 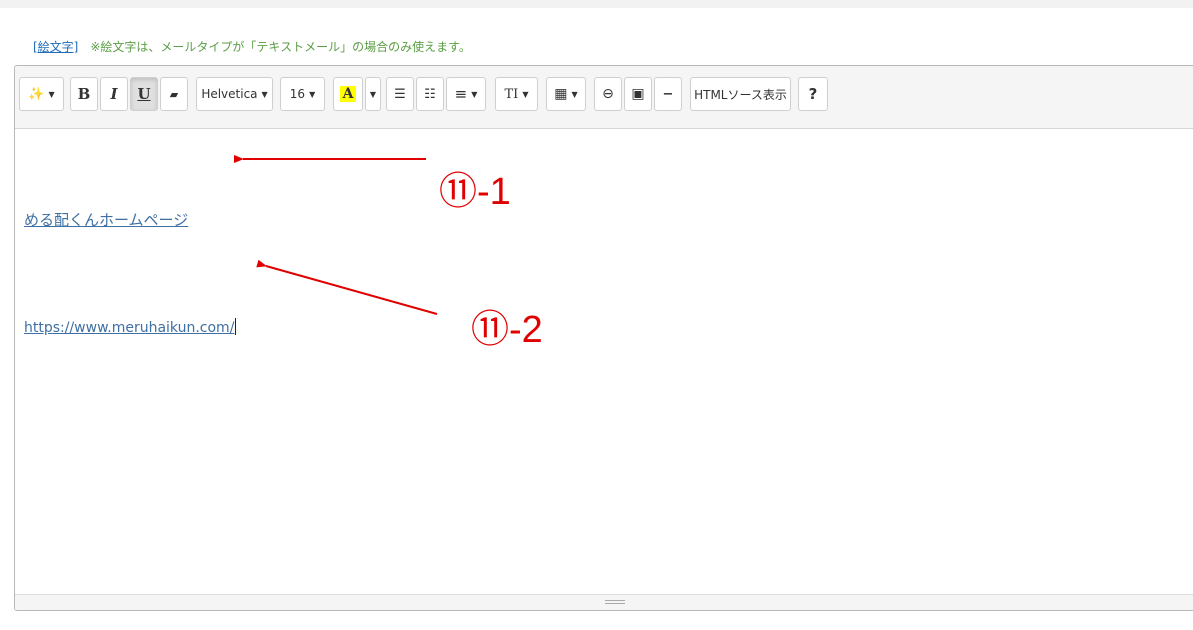 I want to click on annotation-label-2: ⑪-2, so click(x=507, y=330).